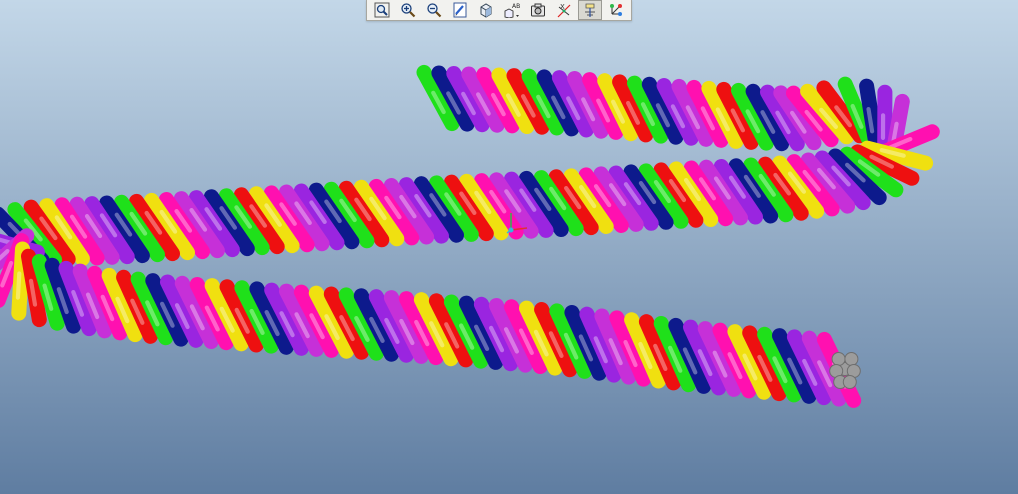  I want to click on camera-icon, so click(538, 10).